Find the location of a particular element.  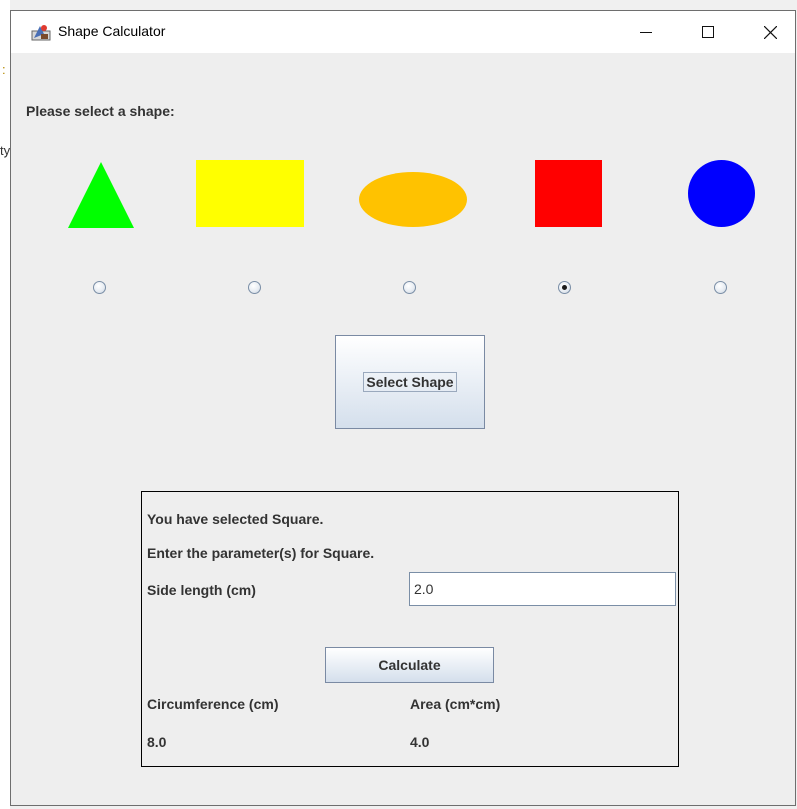

selected-shape-text: You have selected Square. is located at coordinates (235, 519).